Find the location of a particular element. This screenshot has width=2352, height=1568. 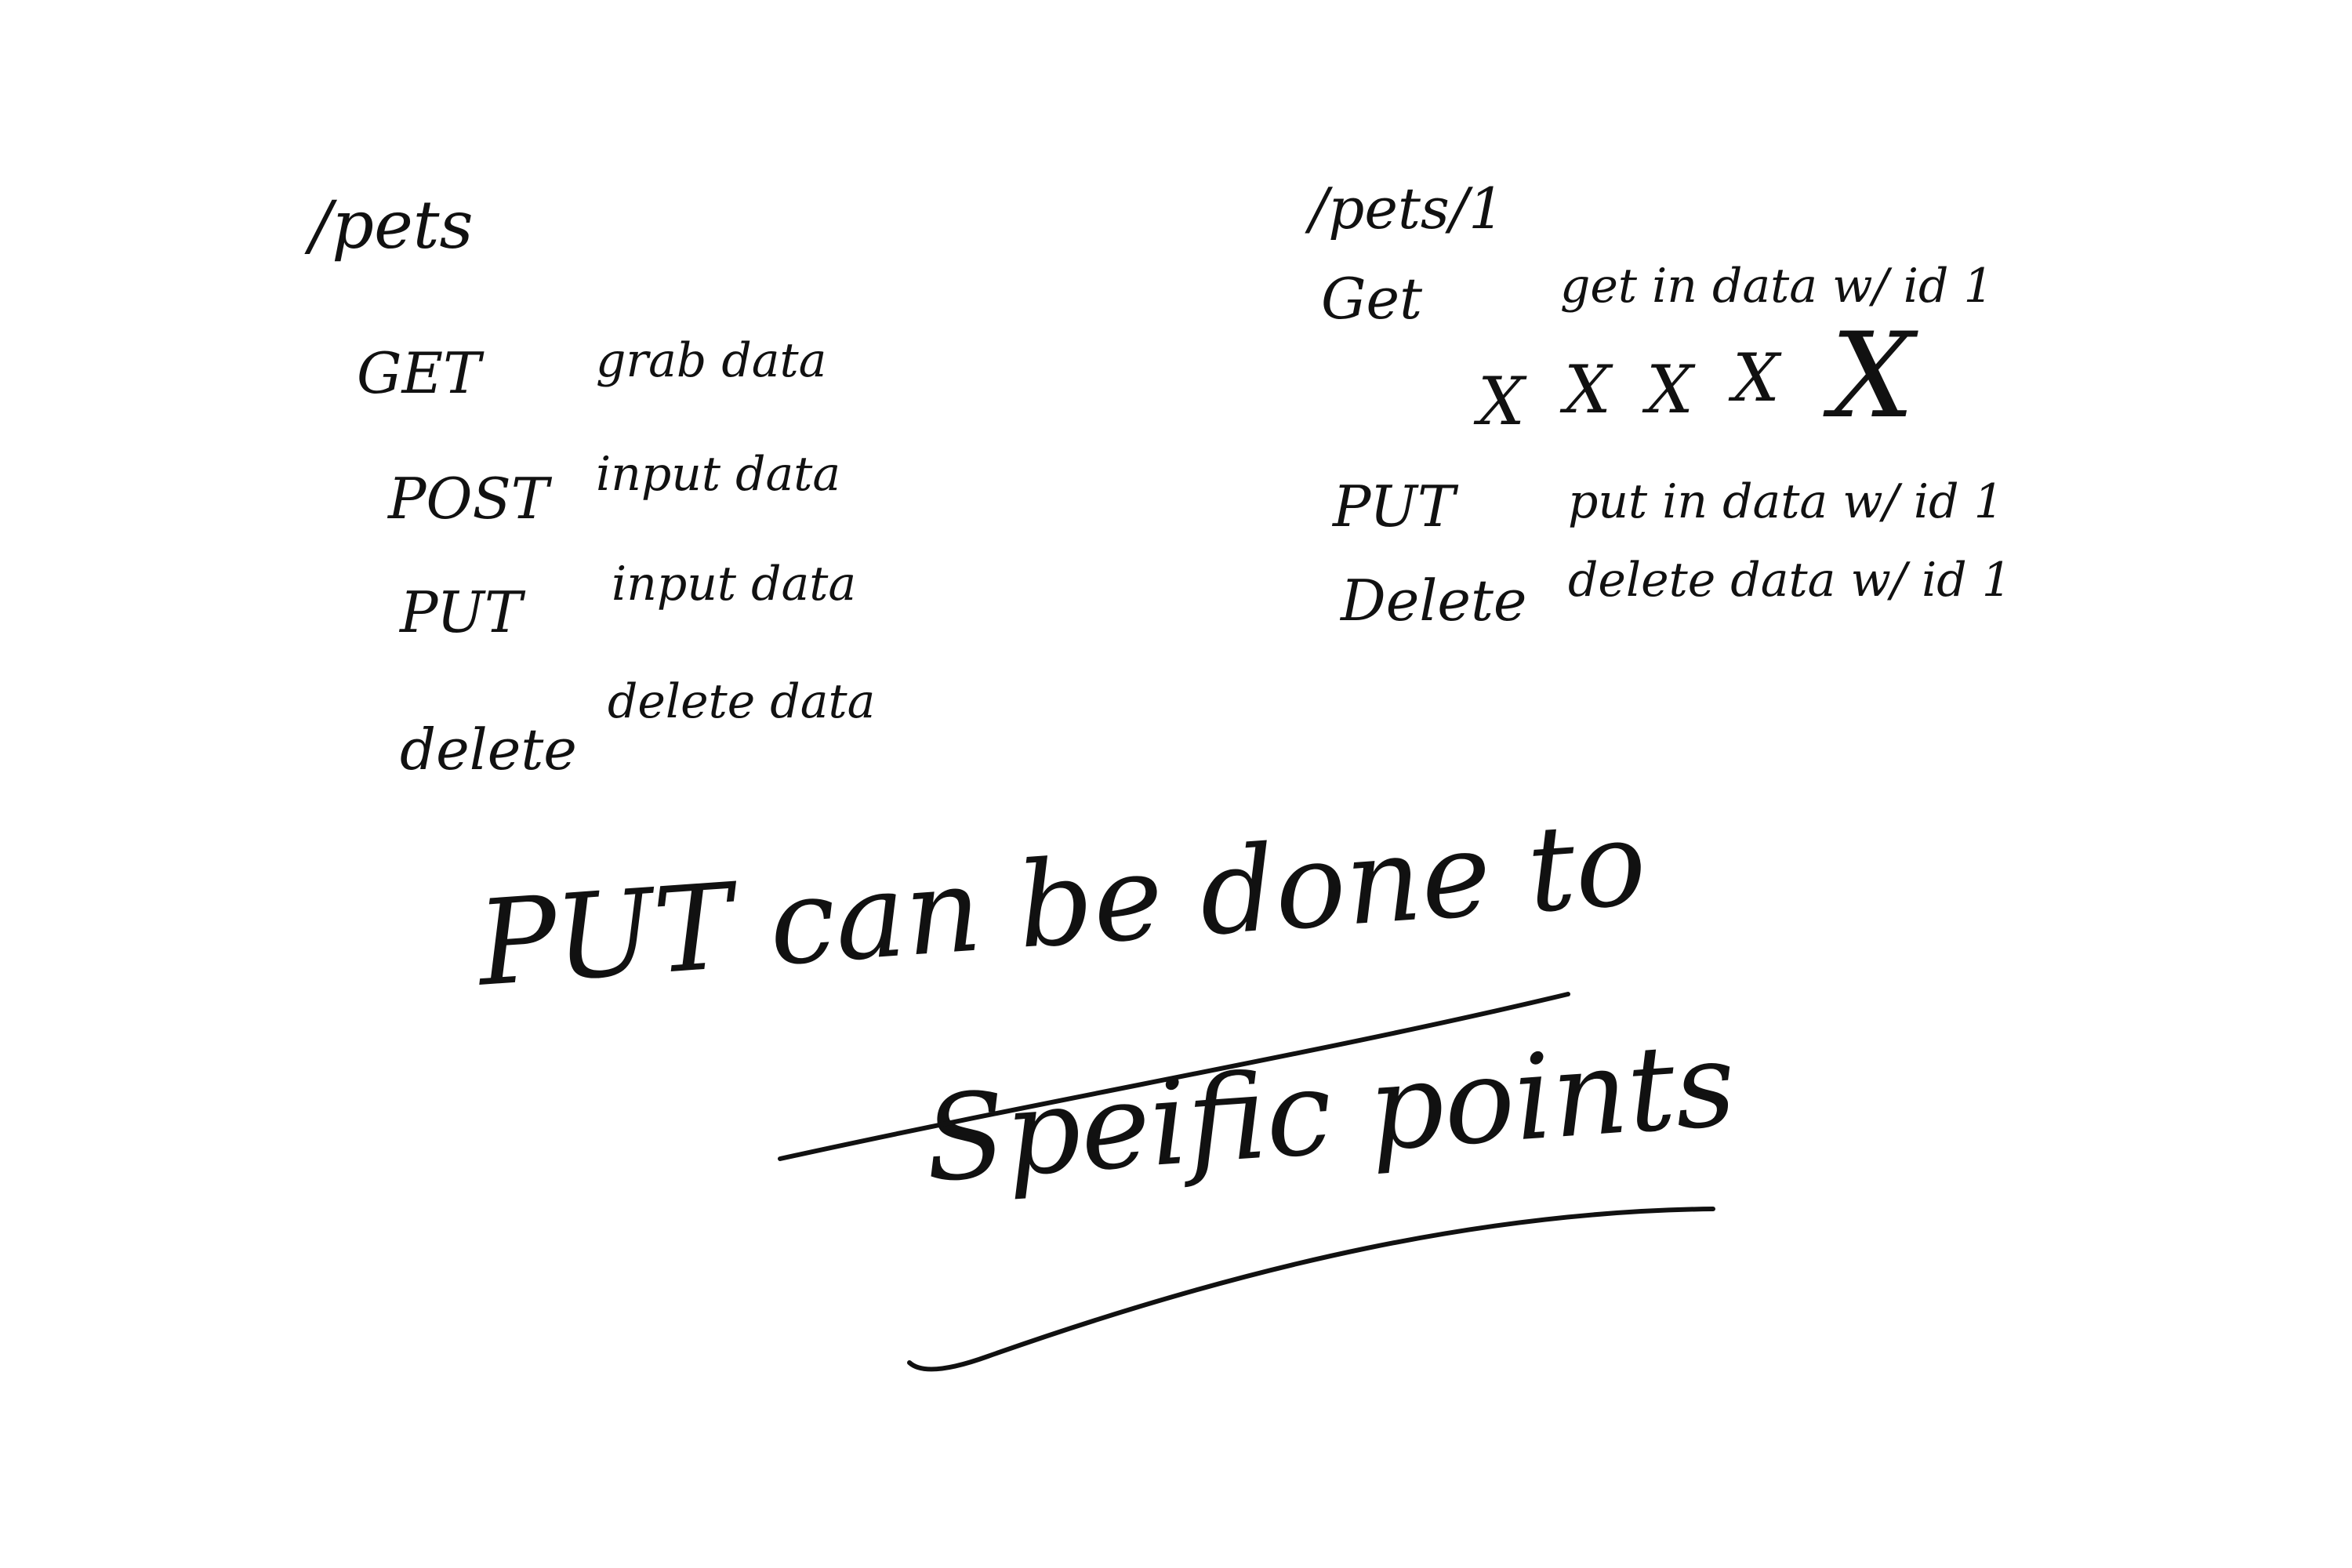

note-line-2: Speific points is located at coordinates (1330, 1112).